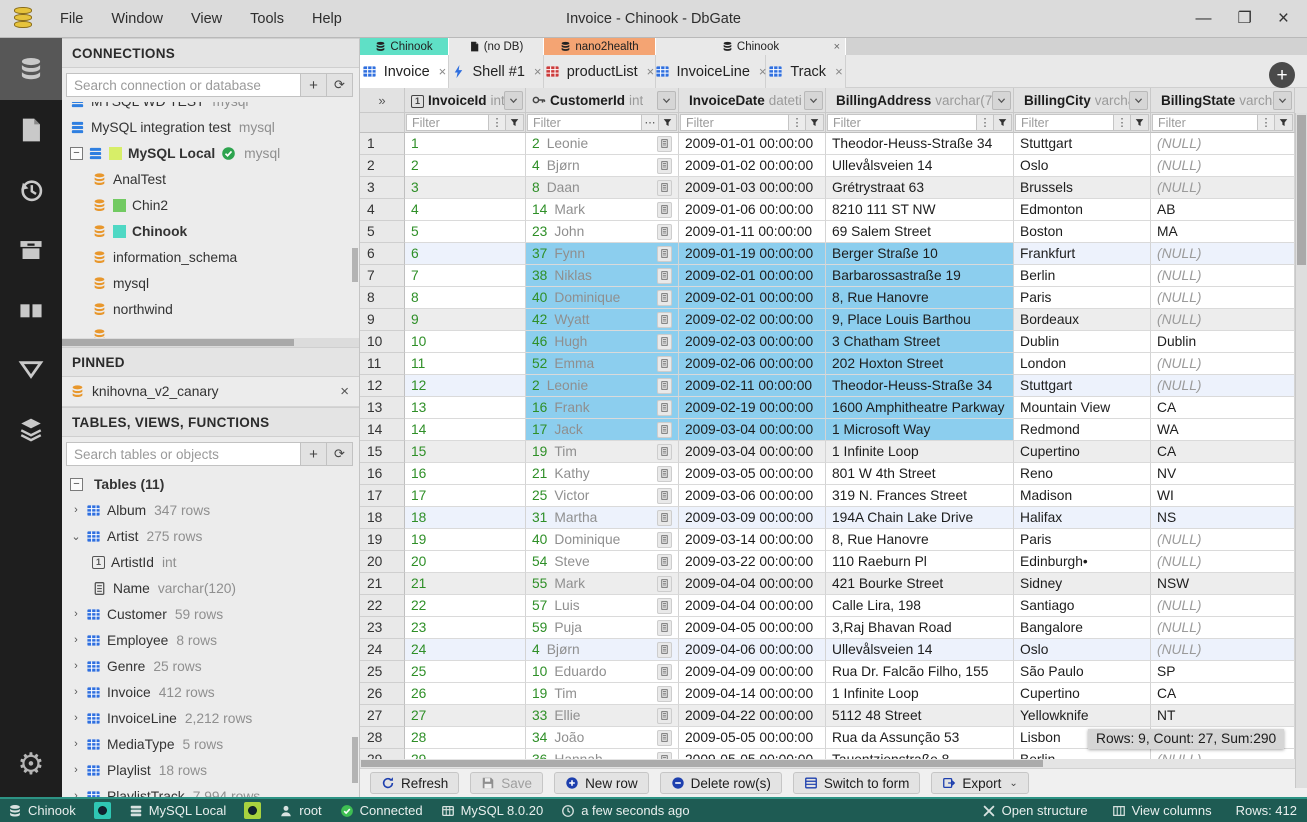 This screenshot has width=1307, height=822. I want to click on cell-customerid: 4 Bjørn, so click(602, 166).